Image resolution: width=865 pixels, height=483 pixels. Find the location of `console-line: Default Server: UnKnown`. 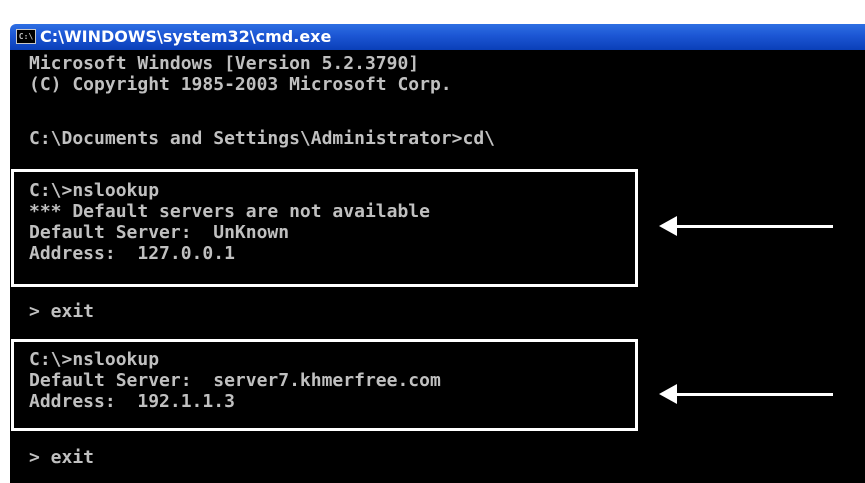

console-line: Default Server: UnKnown is located at coordinates (159, 232).